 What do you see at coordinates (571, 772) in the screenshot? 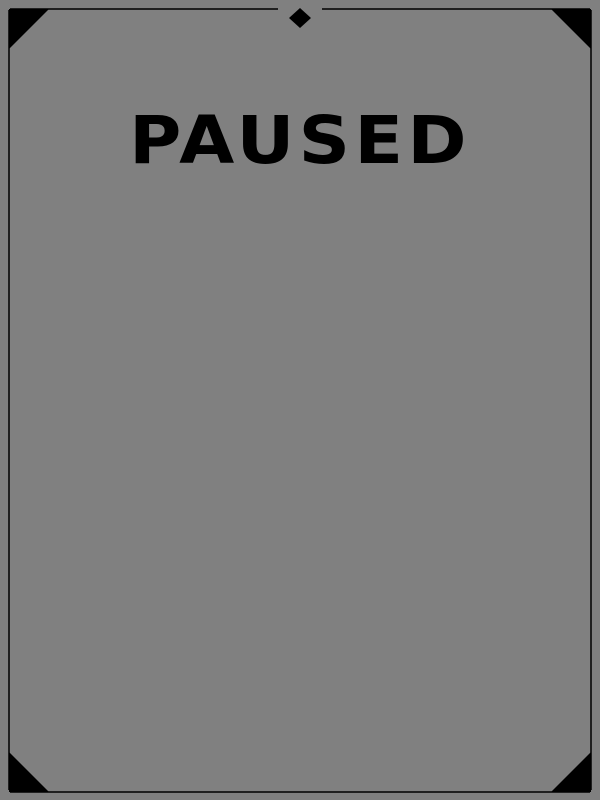
I see `corner-bottom-right` at bounding box center [571, 772].